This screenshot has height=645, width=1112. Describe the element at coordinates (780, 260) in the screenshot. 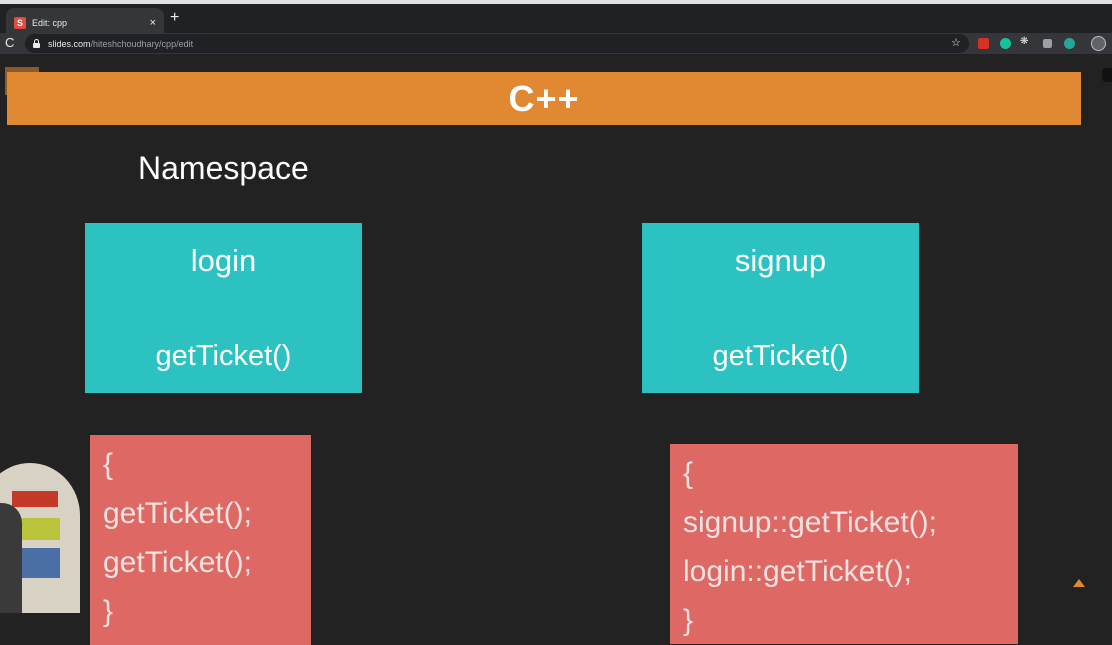

I see `namespace-name: signup` at that location.